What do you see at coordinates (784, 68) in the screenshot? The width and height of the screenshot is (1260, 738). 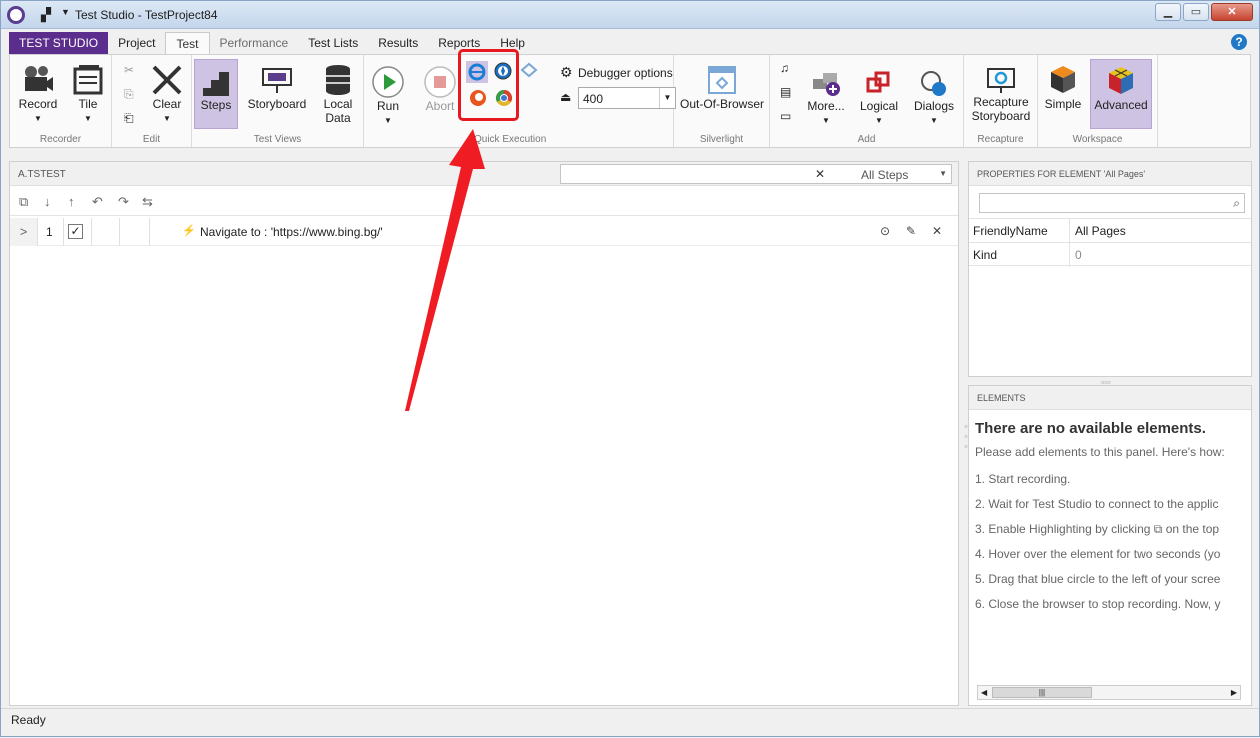 I see `add-step-icon: ♫` at bounding box center [784, 68].